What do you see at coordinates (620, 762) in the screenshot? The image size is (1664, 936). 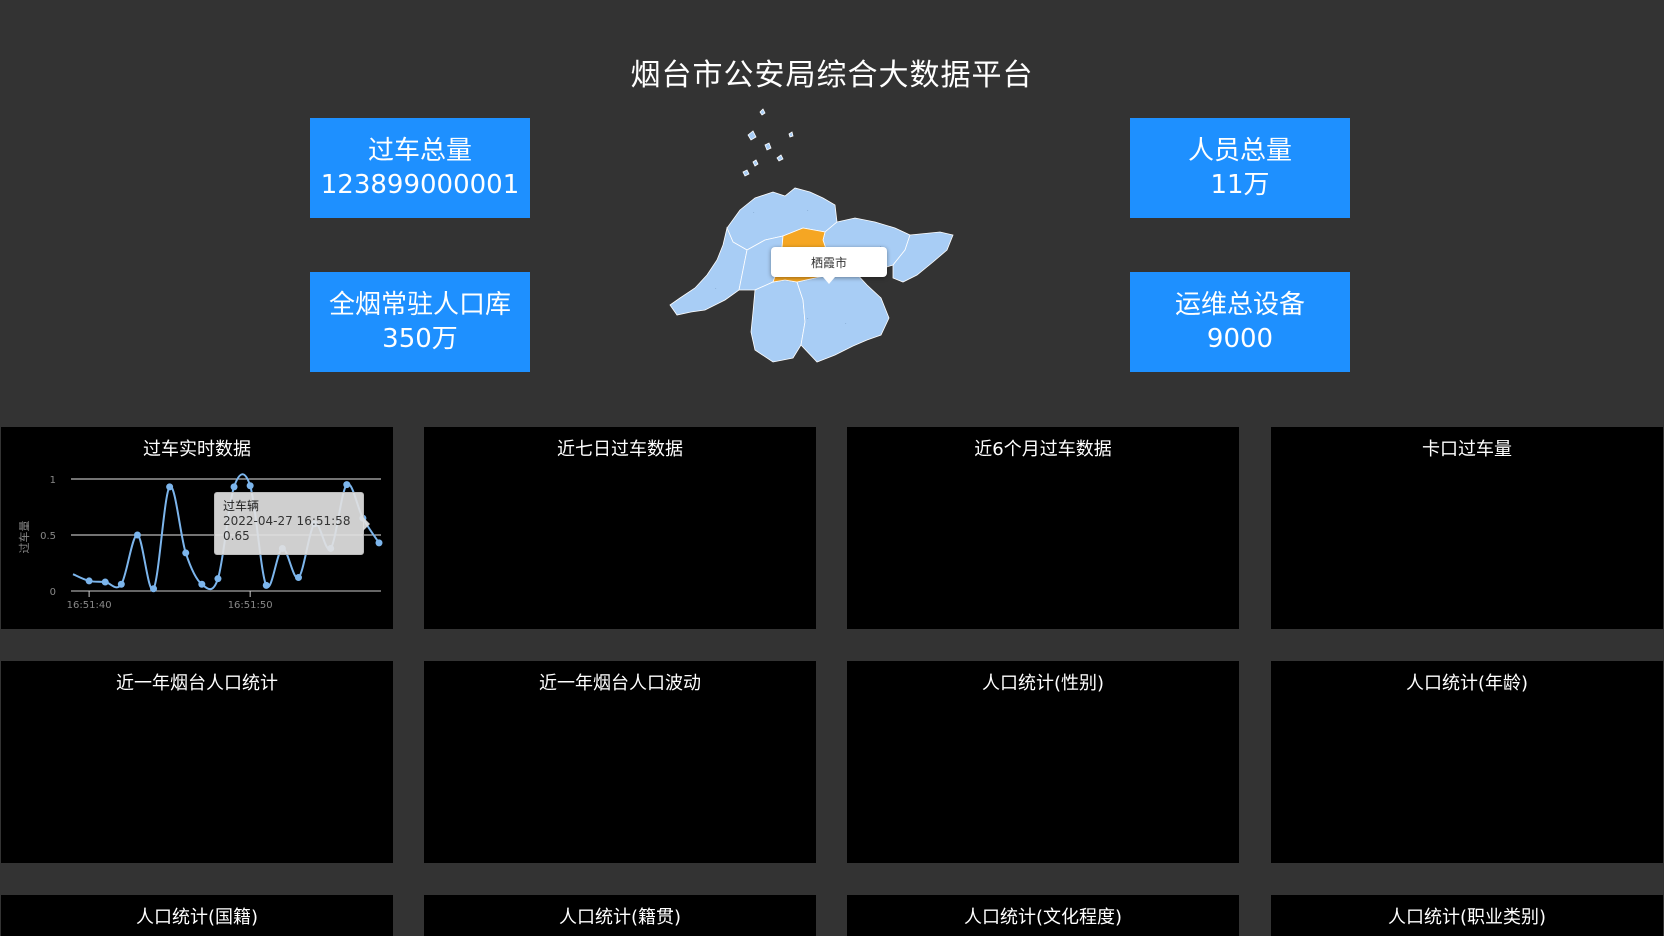 I see `panel-population-fluctuation: 近一年烟台人口波动` at bounding box center [620, 762].